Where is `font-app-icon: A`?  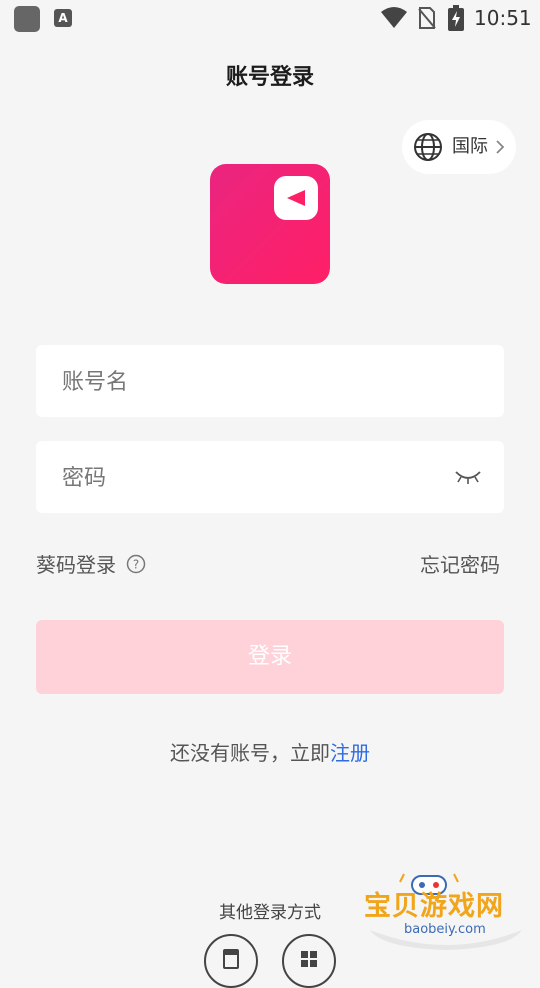
font-app-icon: A is located at coordinates (63, 18).